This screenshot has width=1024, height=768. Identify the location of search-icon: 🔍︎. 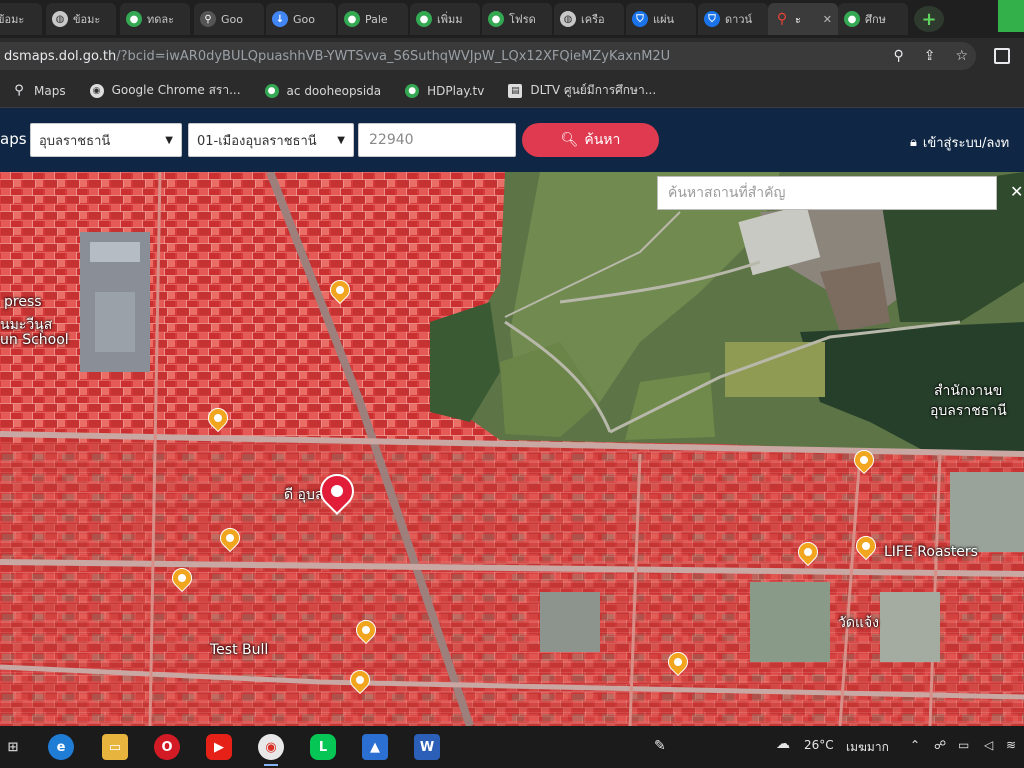
(569, 140).